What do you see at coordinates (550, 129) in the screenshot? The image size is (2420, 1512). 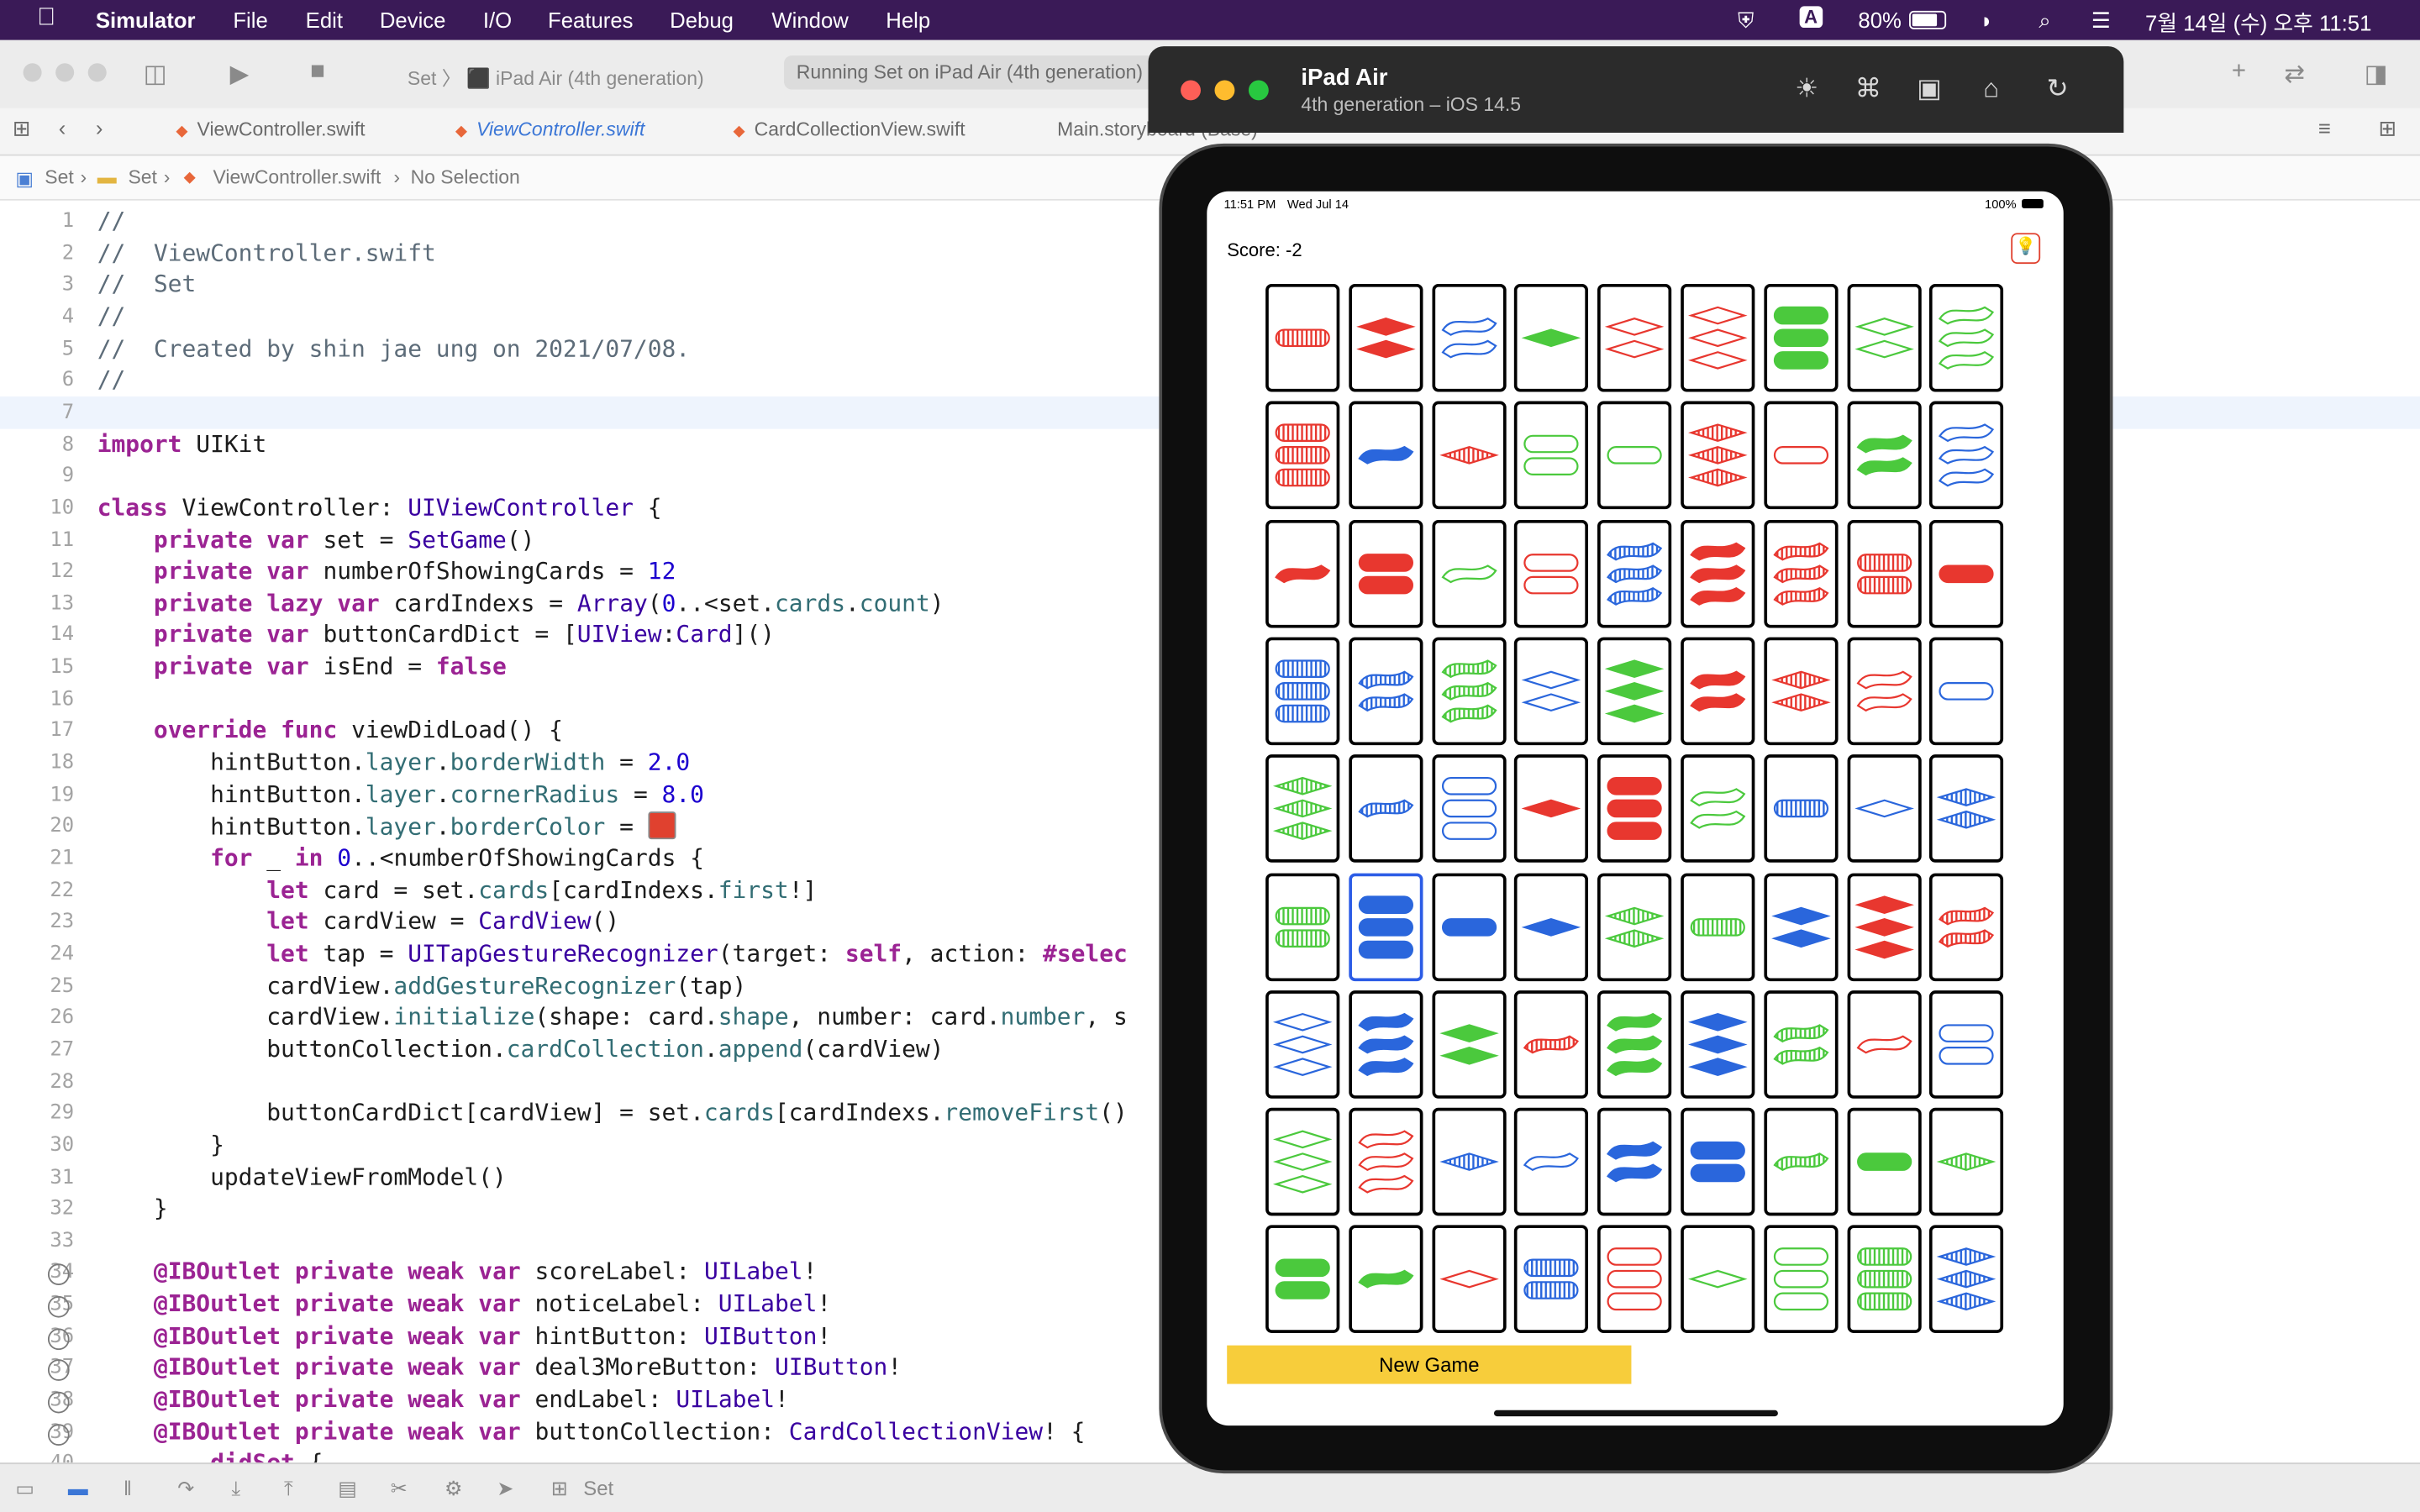 I see `tab-viewcontroller-2: ◆ ViewController.swift` at bounding box center [550, 129].